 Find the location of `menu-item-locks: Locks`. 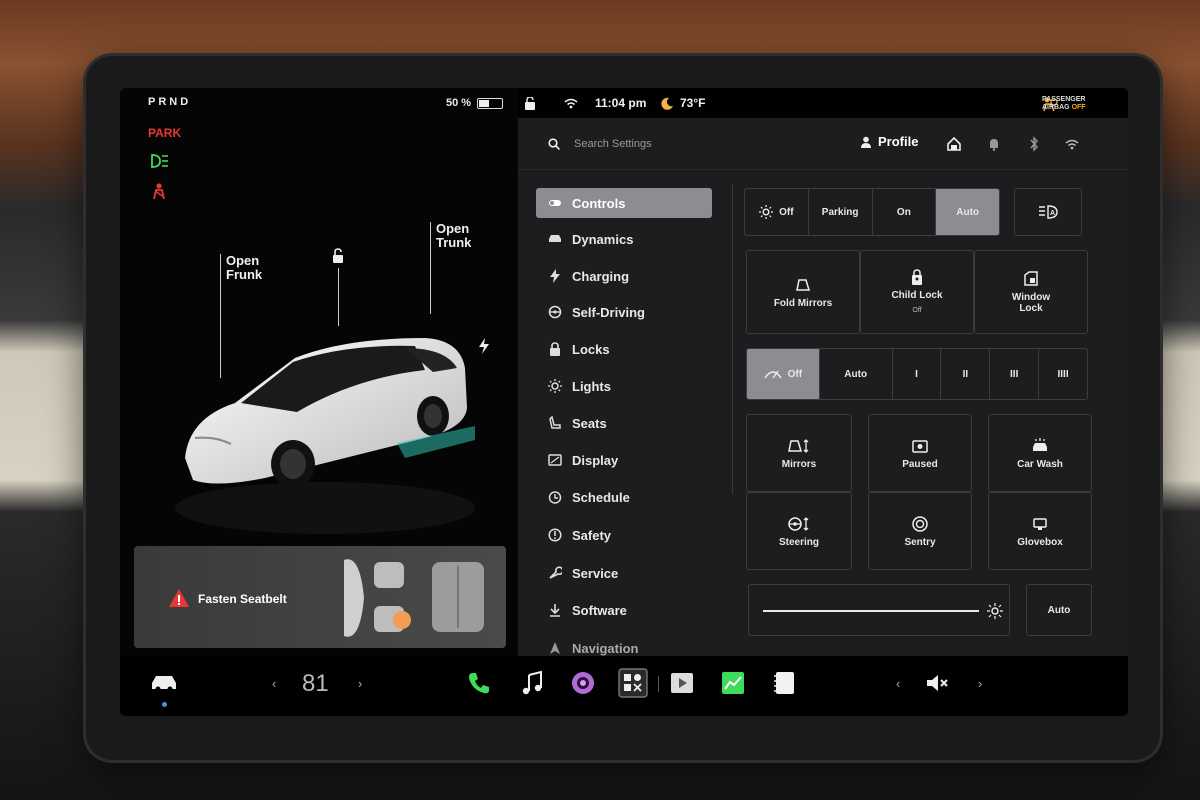

menu-item-locks: Locks is located at coordinates (624, 349).